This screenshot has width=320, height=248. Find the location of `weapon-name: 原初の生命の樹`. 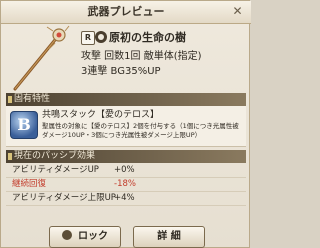

weapon-name: 原初の生命の樹 is located at coordinates (147, 37).